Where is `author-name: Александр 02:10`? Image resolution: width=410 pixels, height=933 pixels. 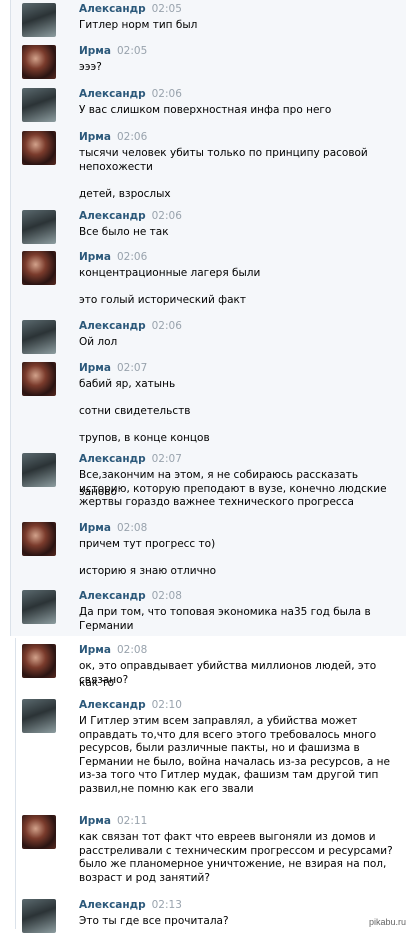 author-name: Александр 02:10 is located at coordinates (130, 705).